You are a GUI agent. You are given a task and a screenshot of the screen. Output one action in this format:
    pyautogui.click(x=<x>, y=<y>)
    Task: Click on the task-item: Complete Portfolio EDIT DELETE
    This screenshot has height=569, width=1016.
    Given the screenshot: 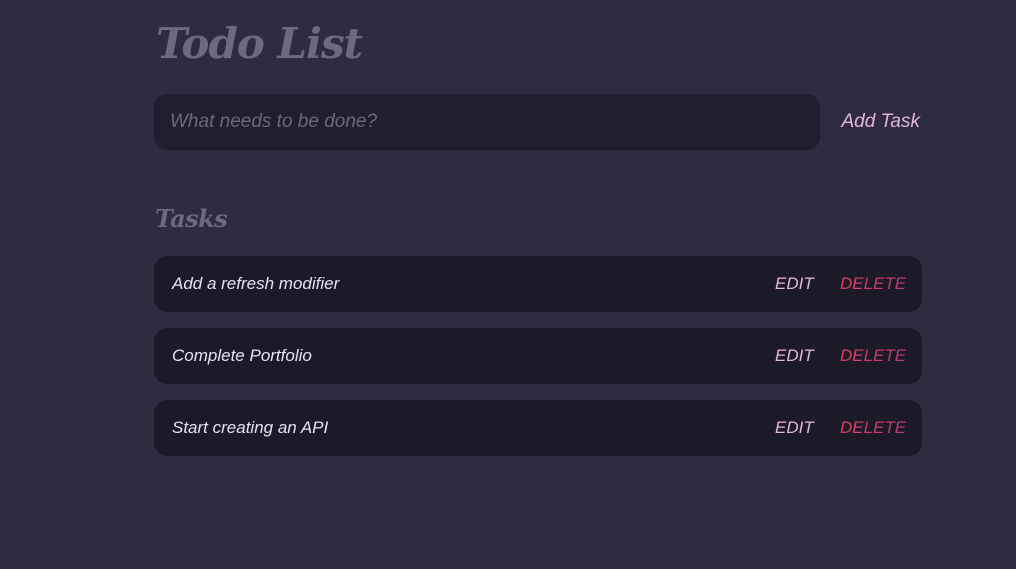 What is the action you would take?
    pyautogui.click(x=538, y=356)
    